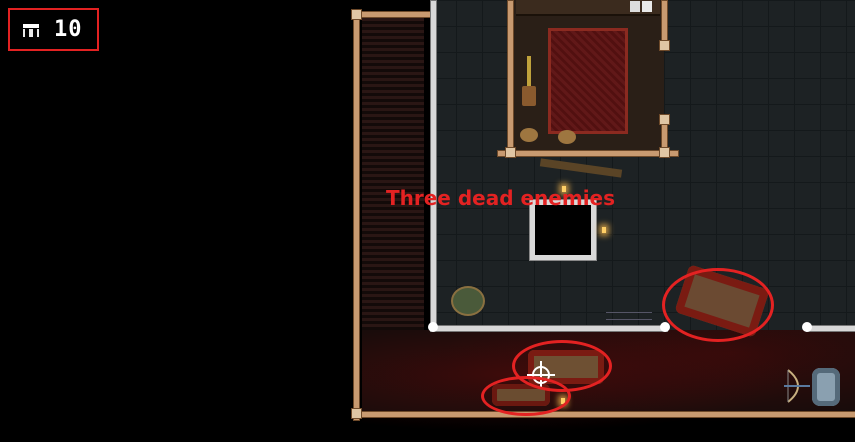  What do you see at coordinates (31, 30) in the screenshot?
I see `chest-icon` at bounding box center [31, 30].